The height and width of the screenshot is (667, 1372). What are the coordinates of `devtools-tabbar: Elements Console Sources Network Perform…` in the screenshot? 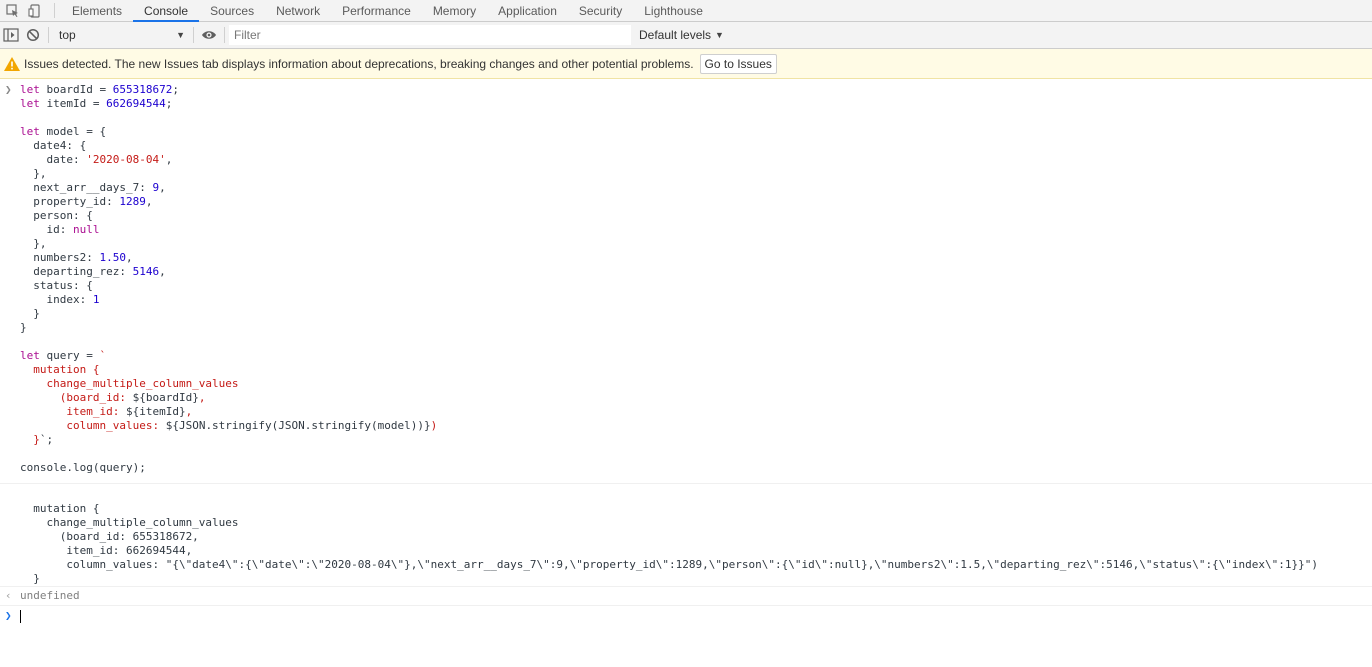 It's located at (686, 11).